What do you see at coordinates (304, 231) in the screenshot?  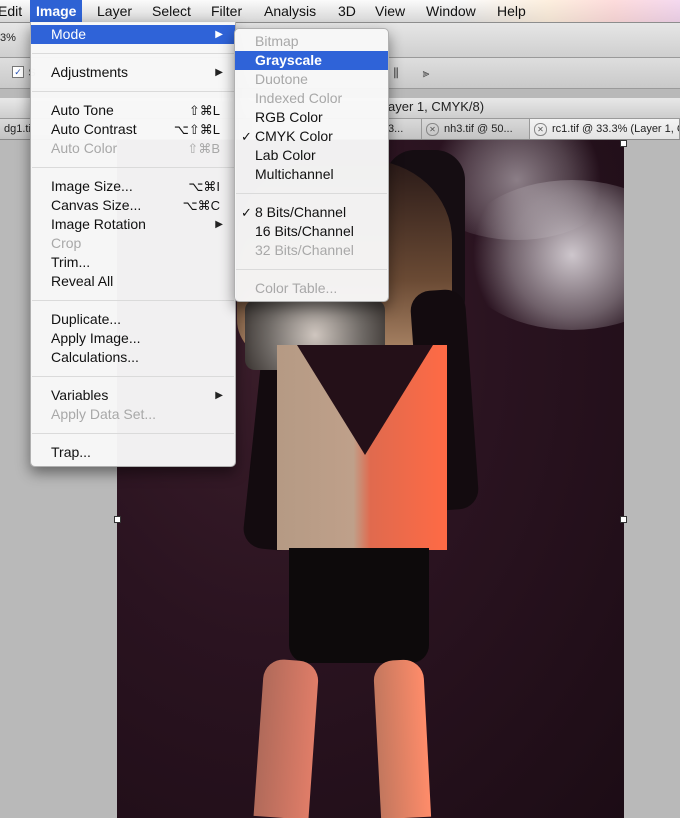 I see `menu-item-label: 16 Bits/Channel` at bounding box center [304, 231].